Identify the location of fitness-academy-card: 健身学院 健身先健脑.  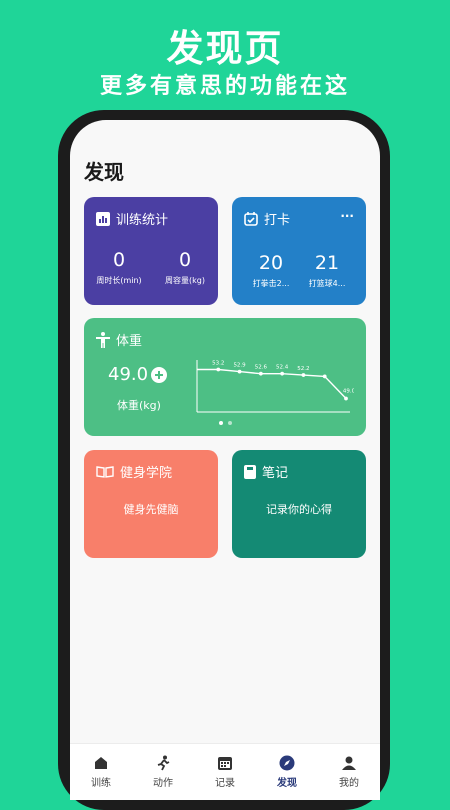
(151, 504).